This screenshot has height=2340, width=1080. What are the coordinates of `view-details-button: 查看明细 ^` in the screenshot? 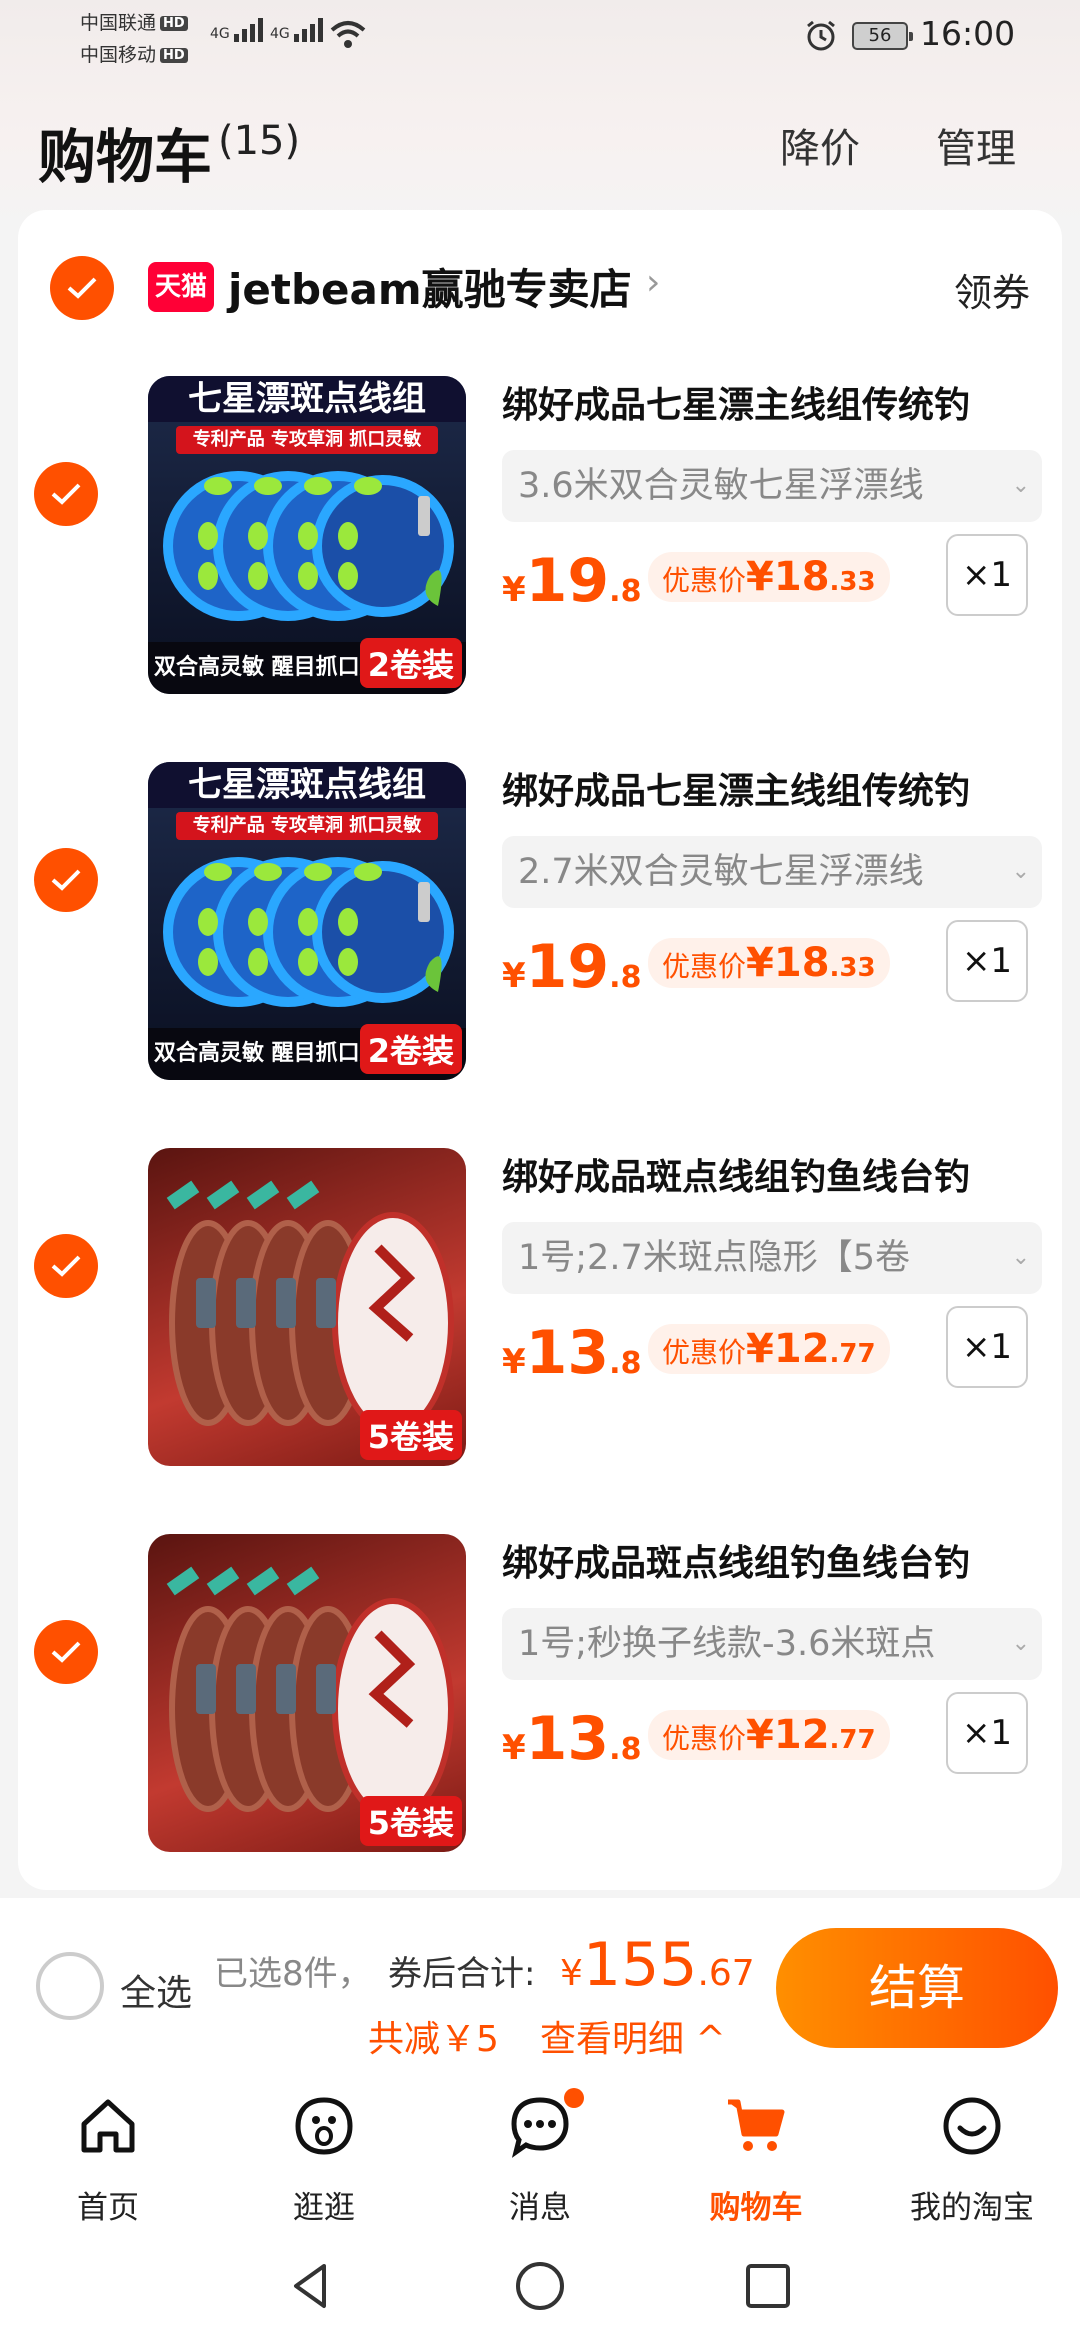 It's located at (633, 2036).